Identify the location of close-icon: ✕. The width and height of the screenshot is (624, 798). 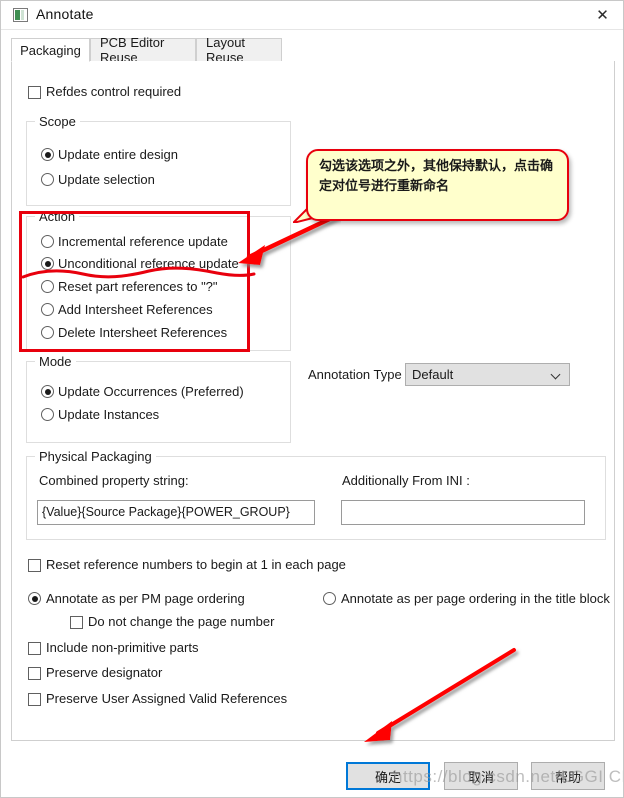
(601, 15).